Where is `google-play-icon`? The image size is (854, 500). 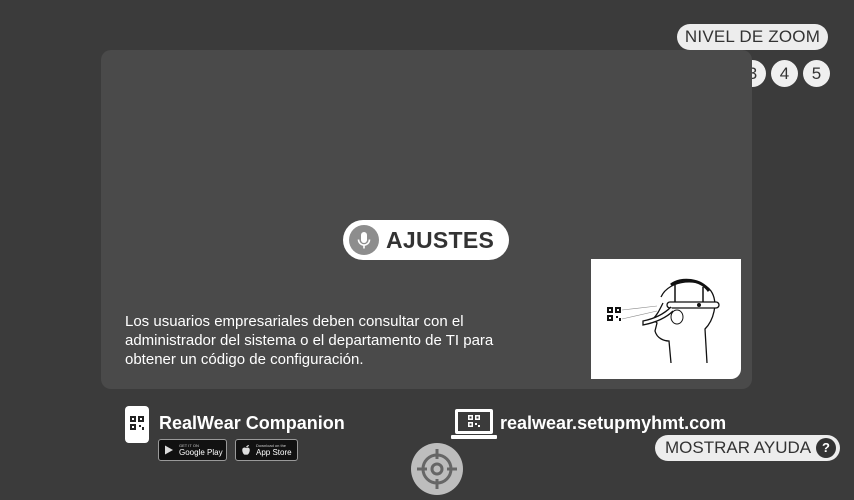
google-play-icon is located at coordinates (169, 450).